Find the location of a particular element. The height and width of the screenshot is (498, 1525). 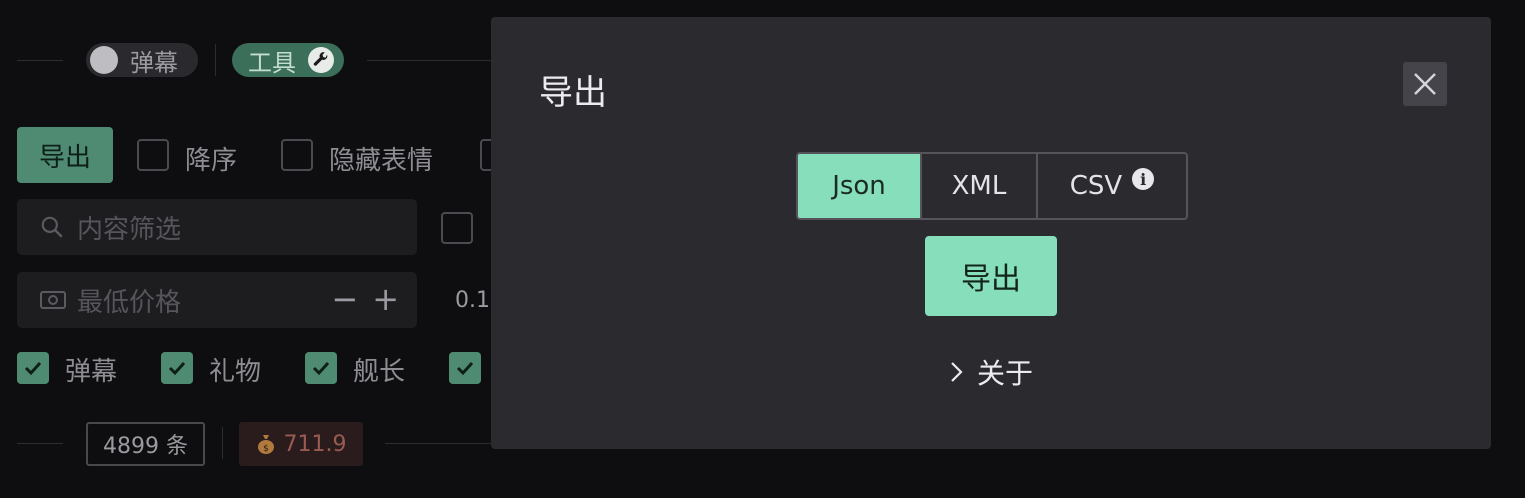

increment-button: + is located at coordinates (385, 299).